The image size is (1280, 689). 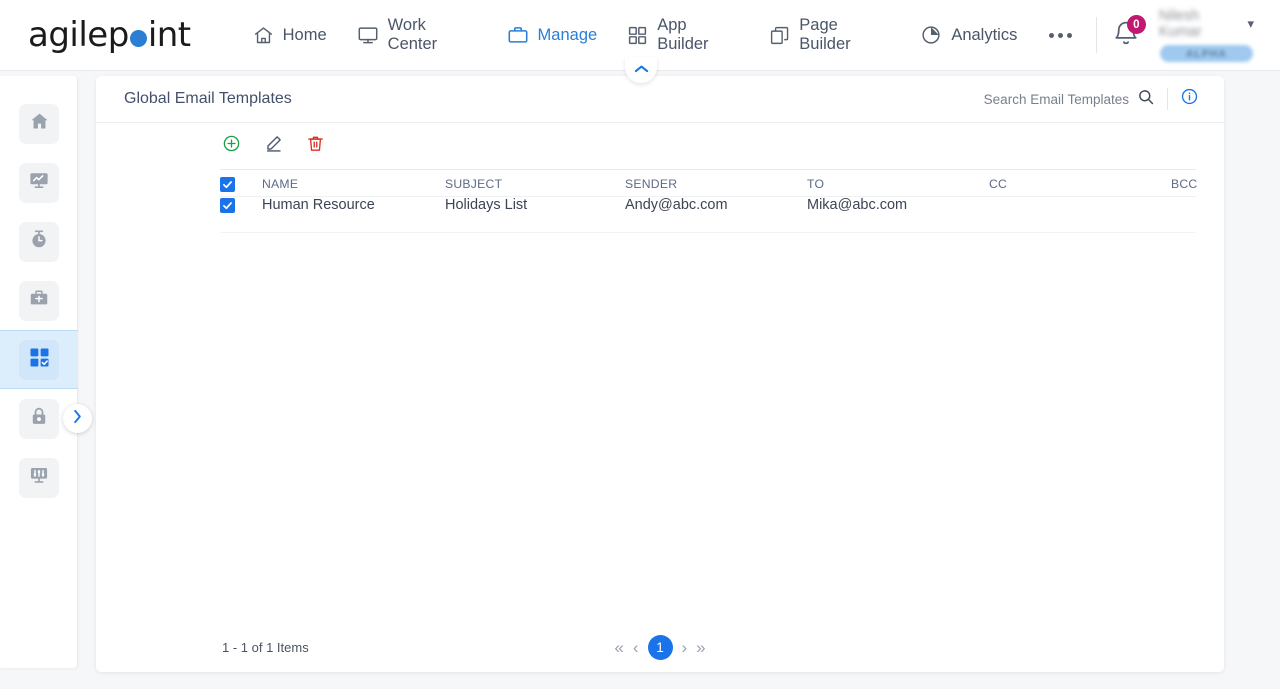 I want to click on stopwatch-icon, so click(x=39, y=241).